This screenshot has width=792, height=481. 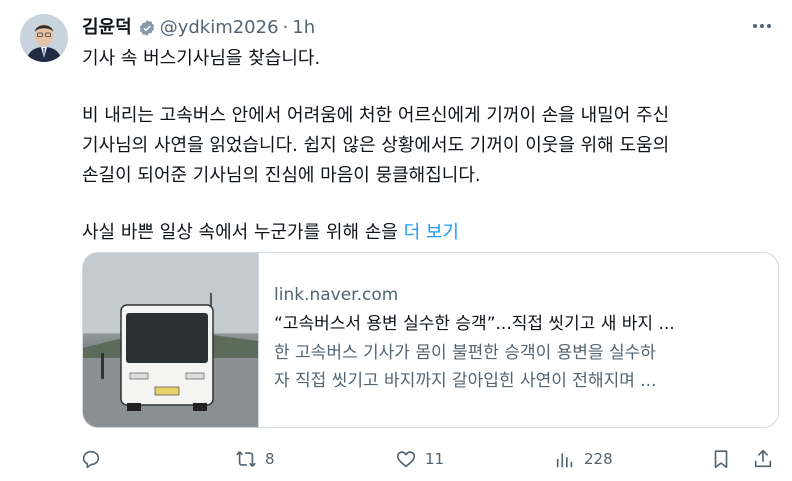 I want to click on like-button: 11, so click(x=419, y=459).